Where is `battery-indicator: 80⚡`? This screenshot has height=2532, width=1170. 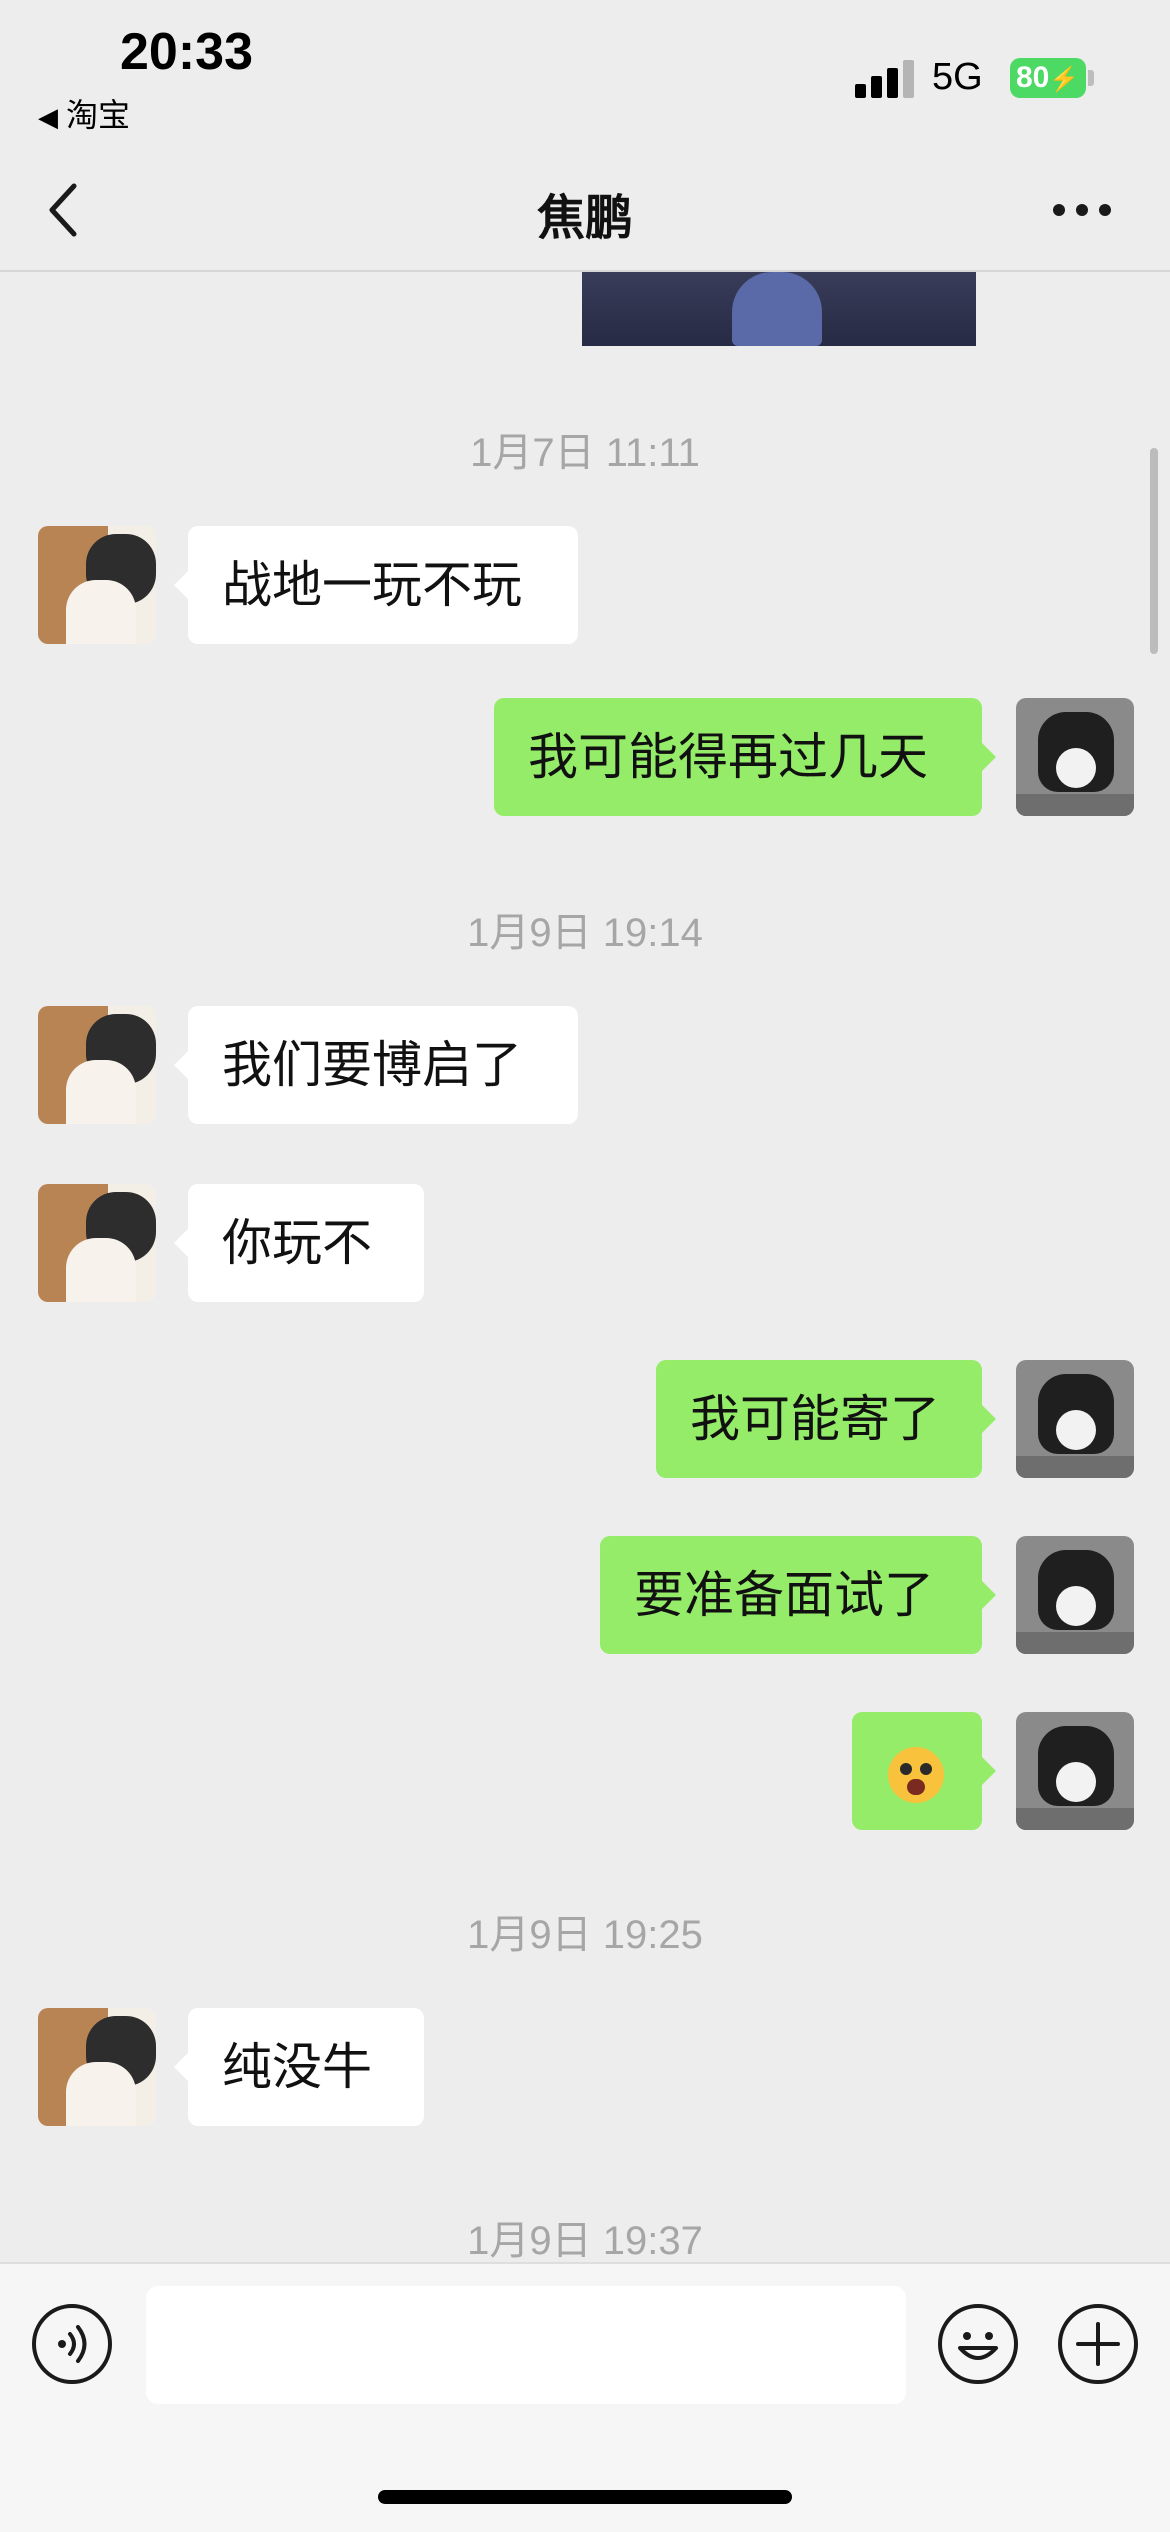 battery-indicator: 80⚡ is located at coordinates (1048, 78).